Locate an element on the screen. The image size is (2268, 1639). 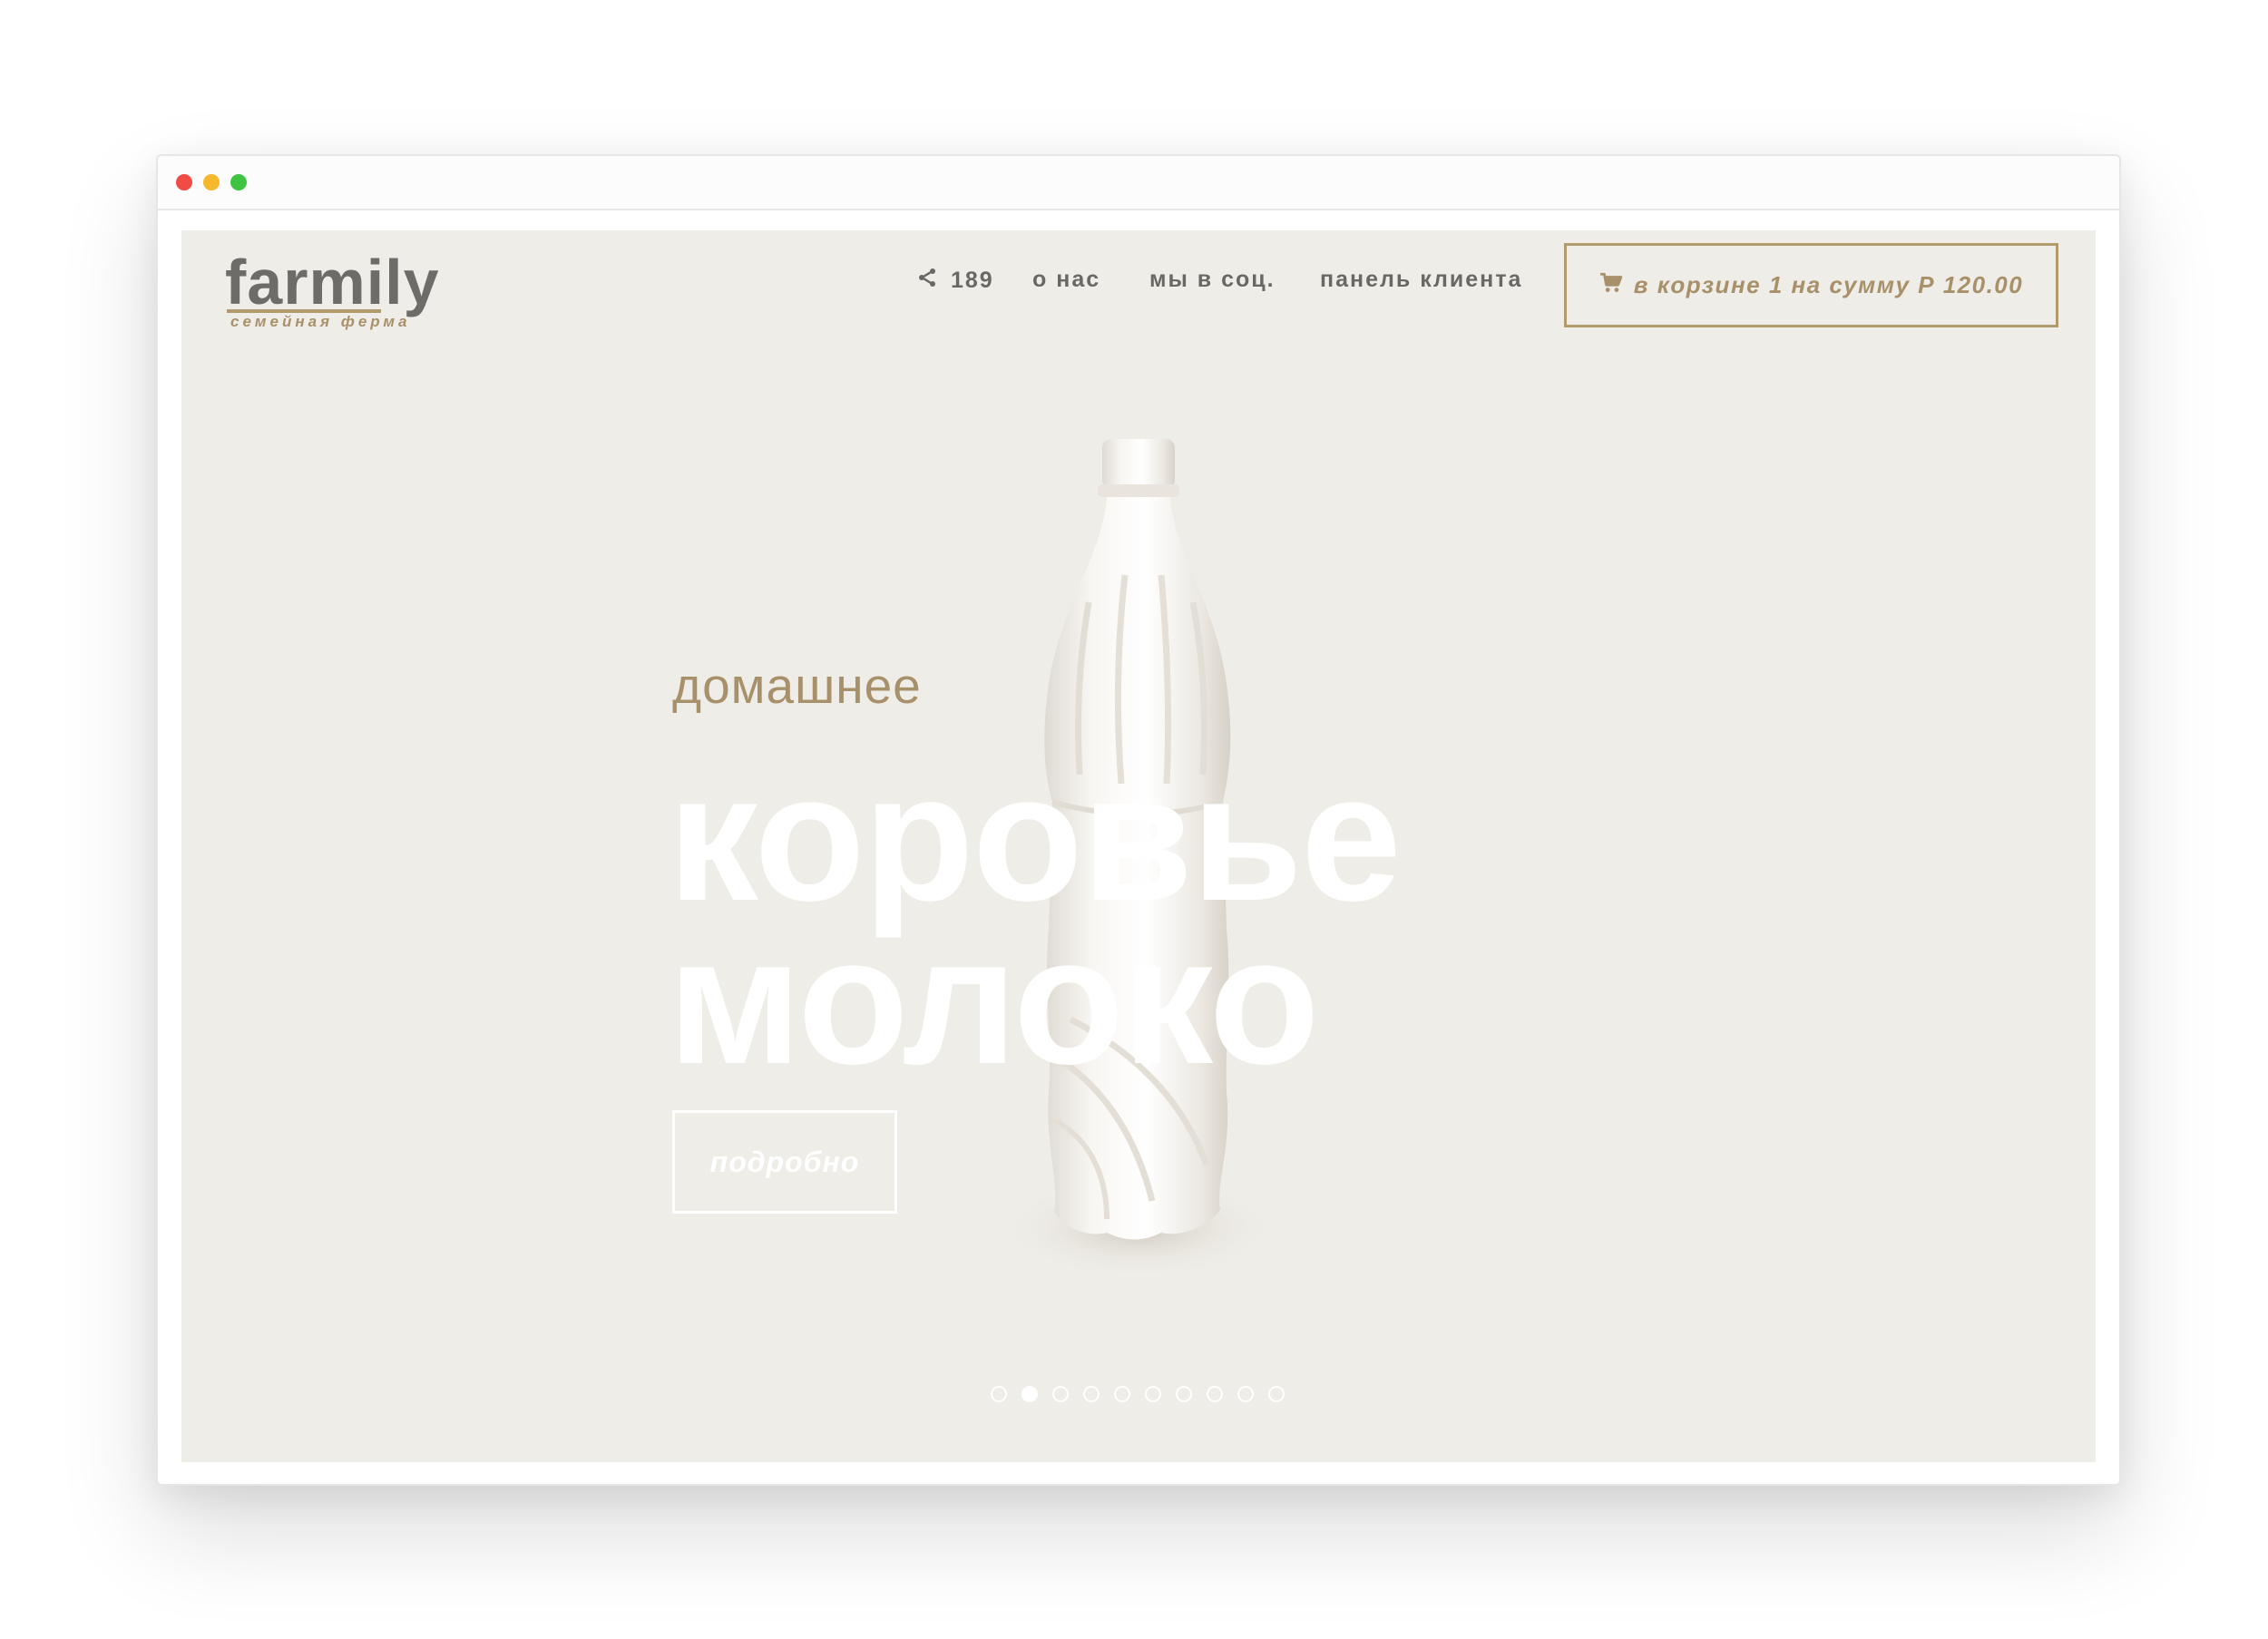
share-icon is located at coordinates (927, 281).